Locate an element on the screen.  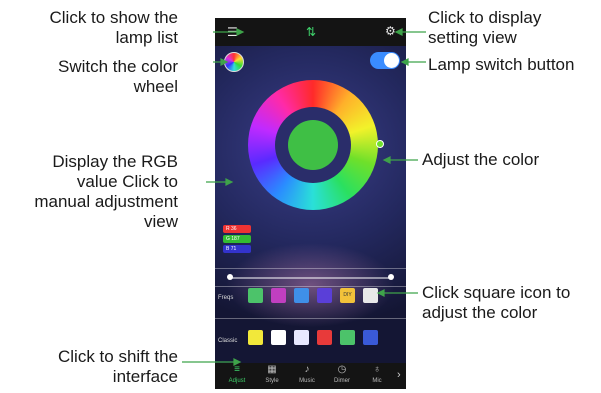
nav-tab-mic: ♁ Mic is located at coordinates (377, 376).